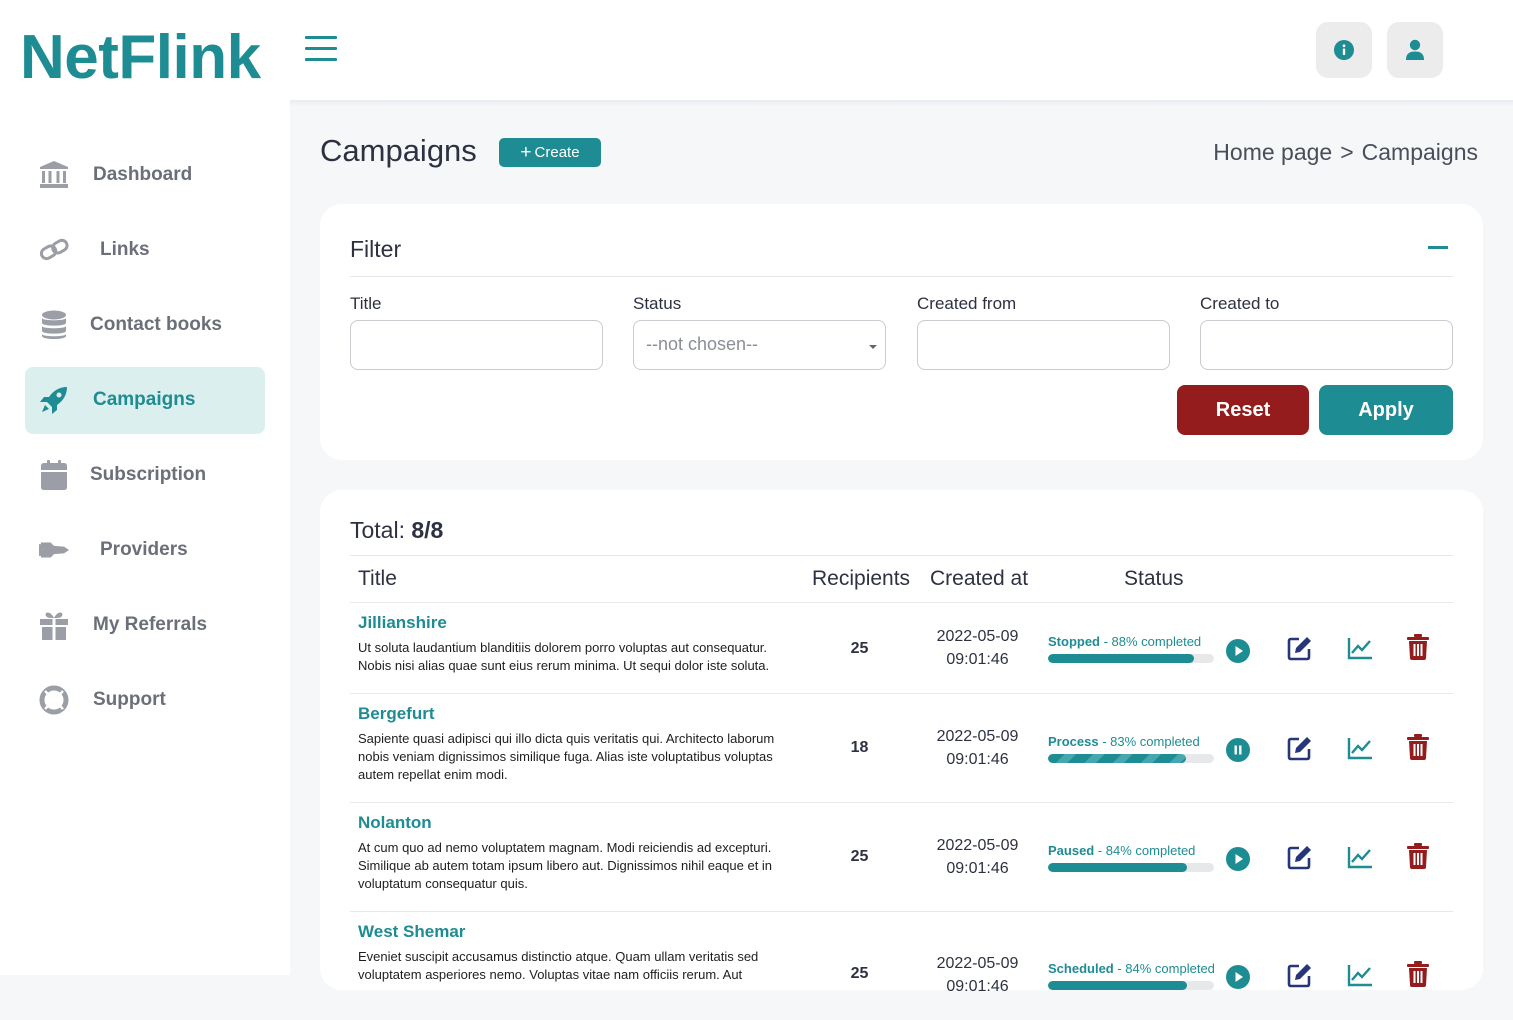  What do you see at coordinates (145, 400) in the screenshot?
I see `sidebar-item-campaigns: Campaigns` at bounding box center [145, 400].